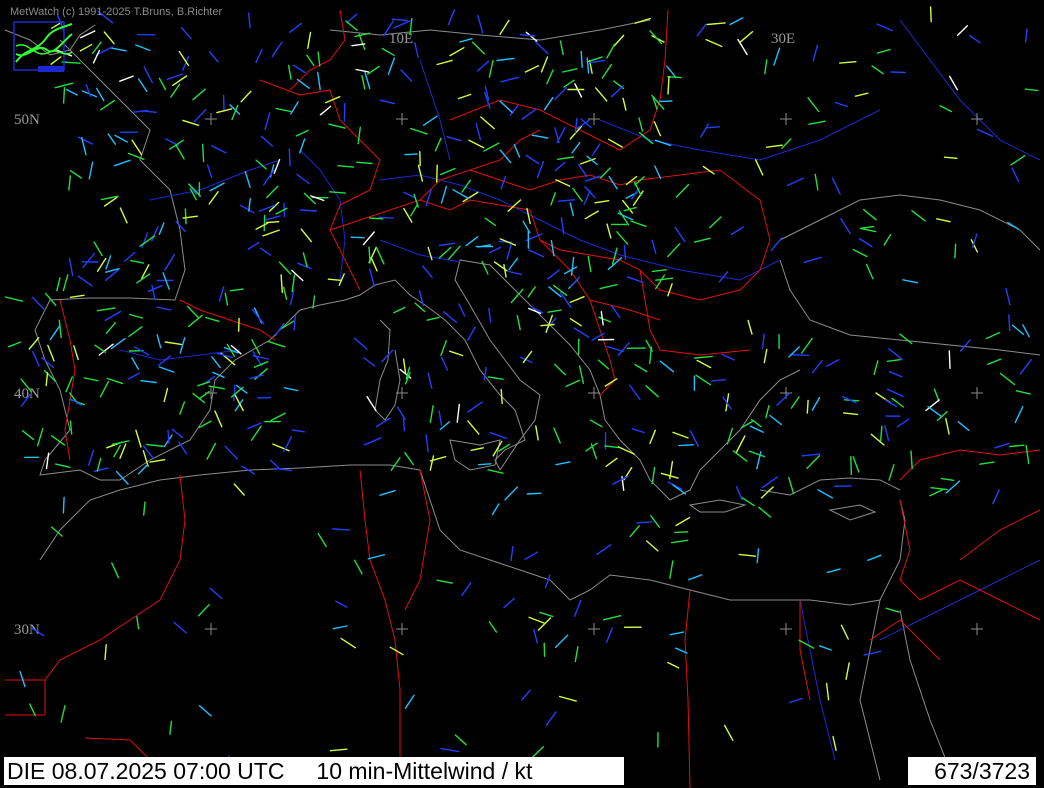 The width and height of the screenshot is (1044, 788). I want to click on grid-label-50n: 50N, so click(27, 120).